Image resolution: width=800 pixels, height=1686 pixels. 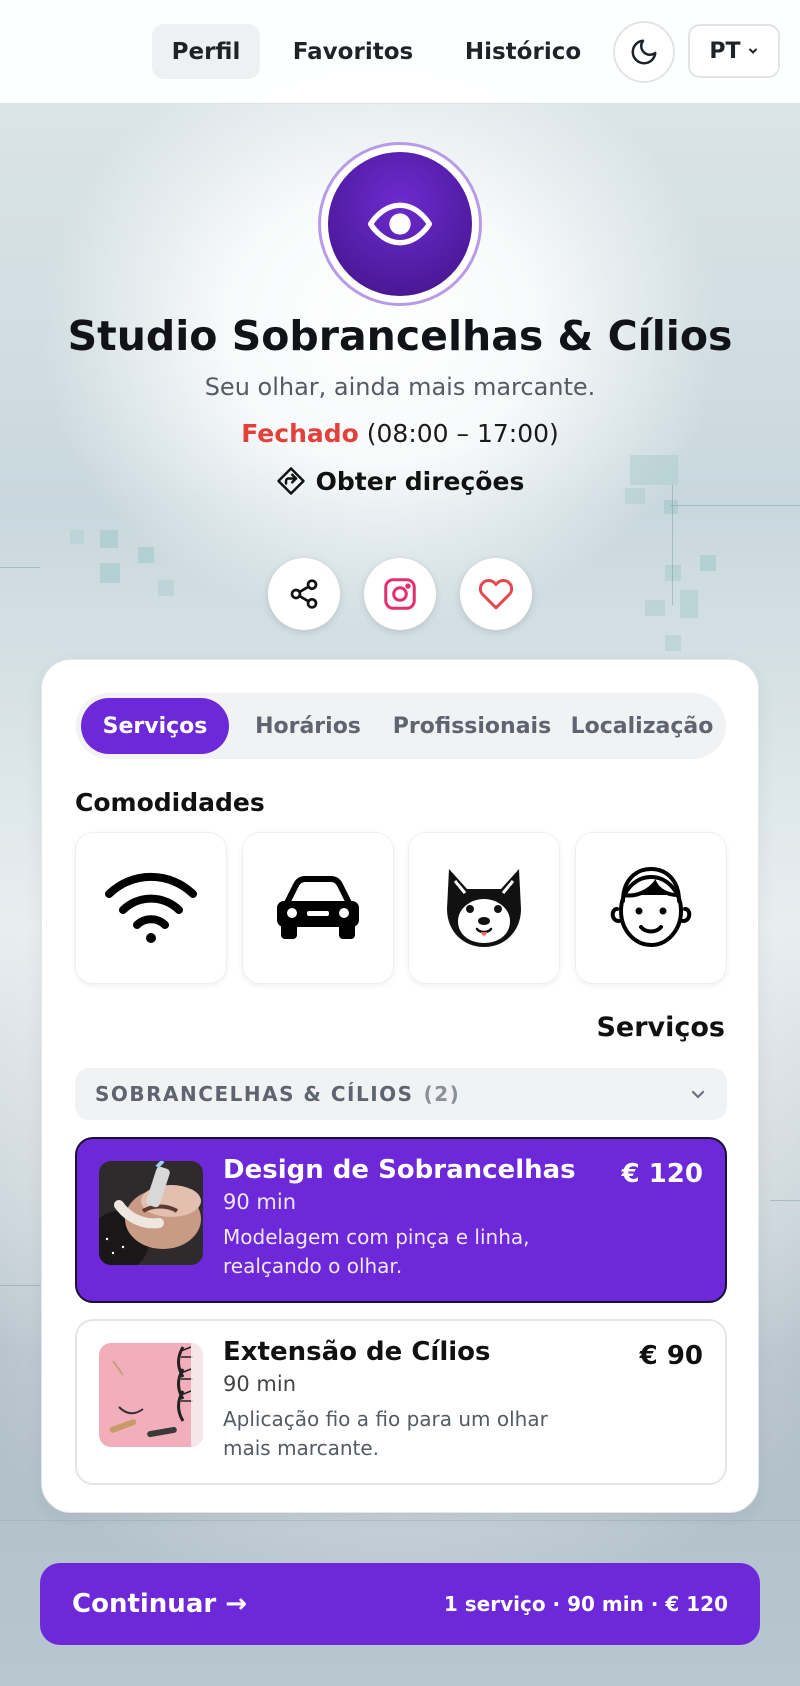 What do you see at coordinates (254, 1094) in the screenshot?
I see `category-name: SOBRANCELHAS & CÍLIOS` at bounding box center [254, 1094].